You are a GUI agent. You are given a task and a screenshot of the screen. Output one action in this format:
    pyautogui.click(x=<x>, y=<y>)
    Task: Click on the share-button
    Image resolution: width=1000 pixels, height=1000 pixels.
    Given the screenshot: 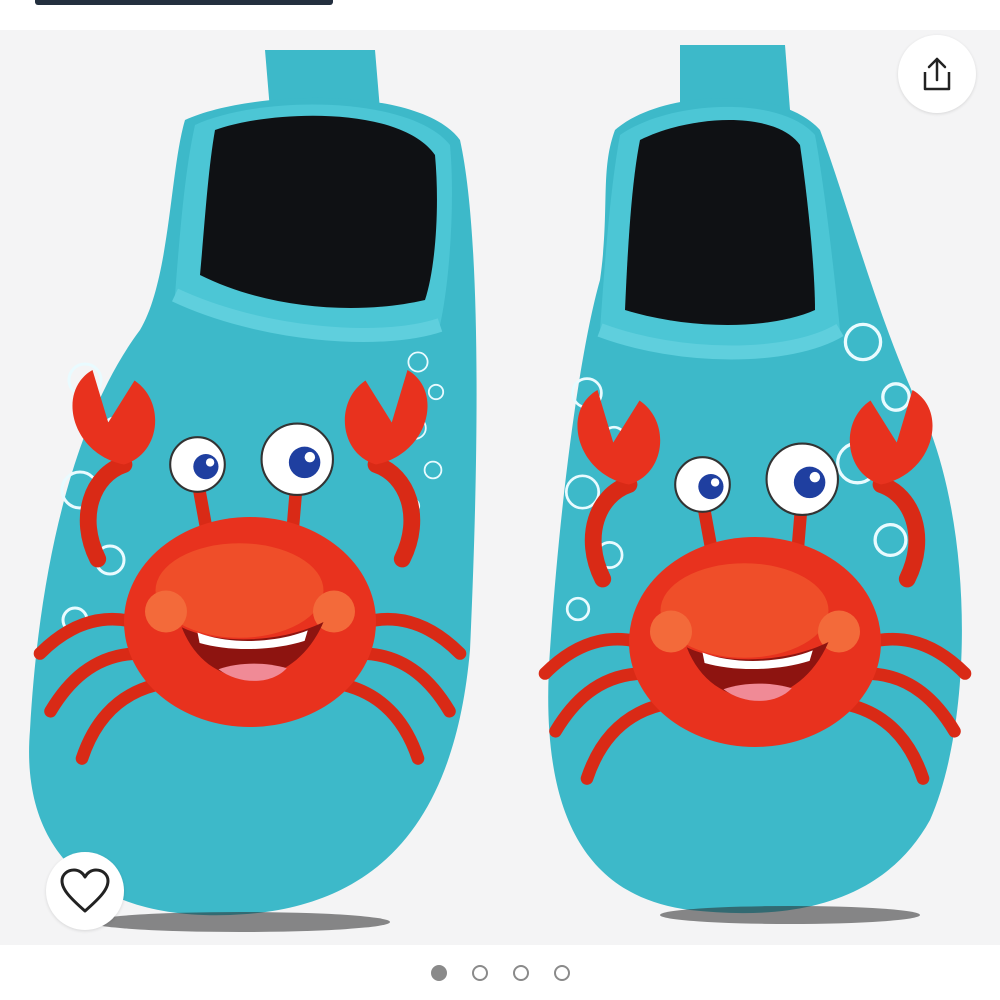 What is the action you would take?
    pyautogui.click(x=937, y=74)
    